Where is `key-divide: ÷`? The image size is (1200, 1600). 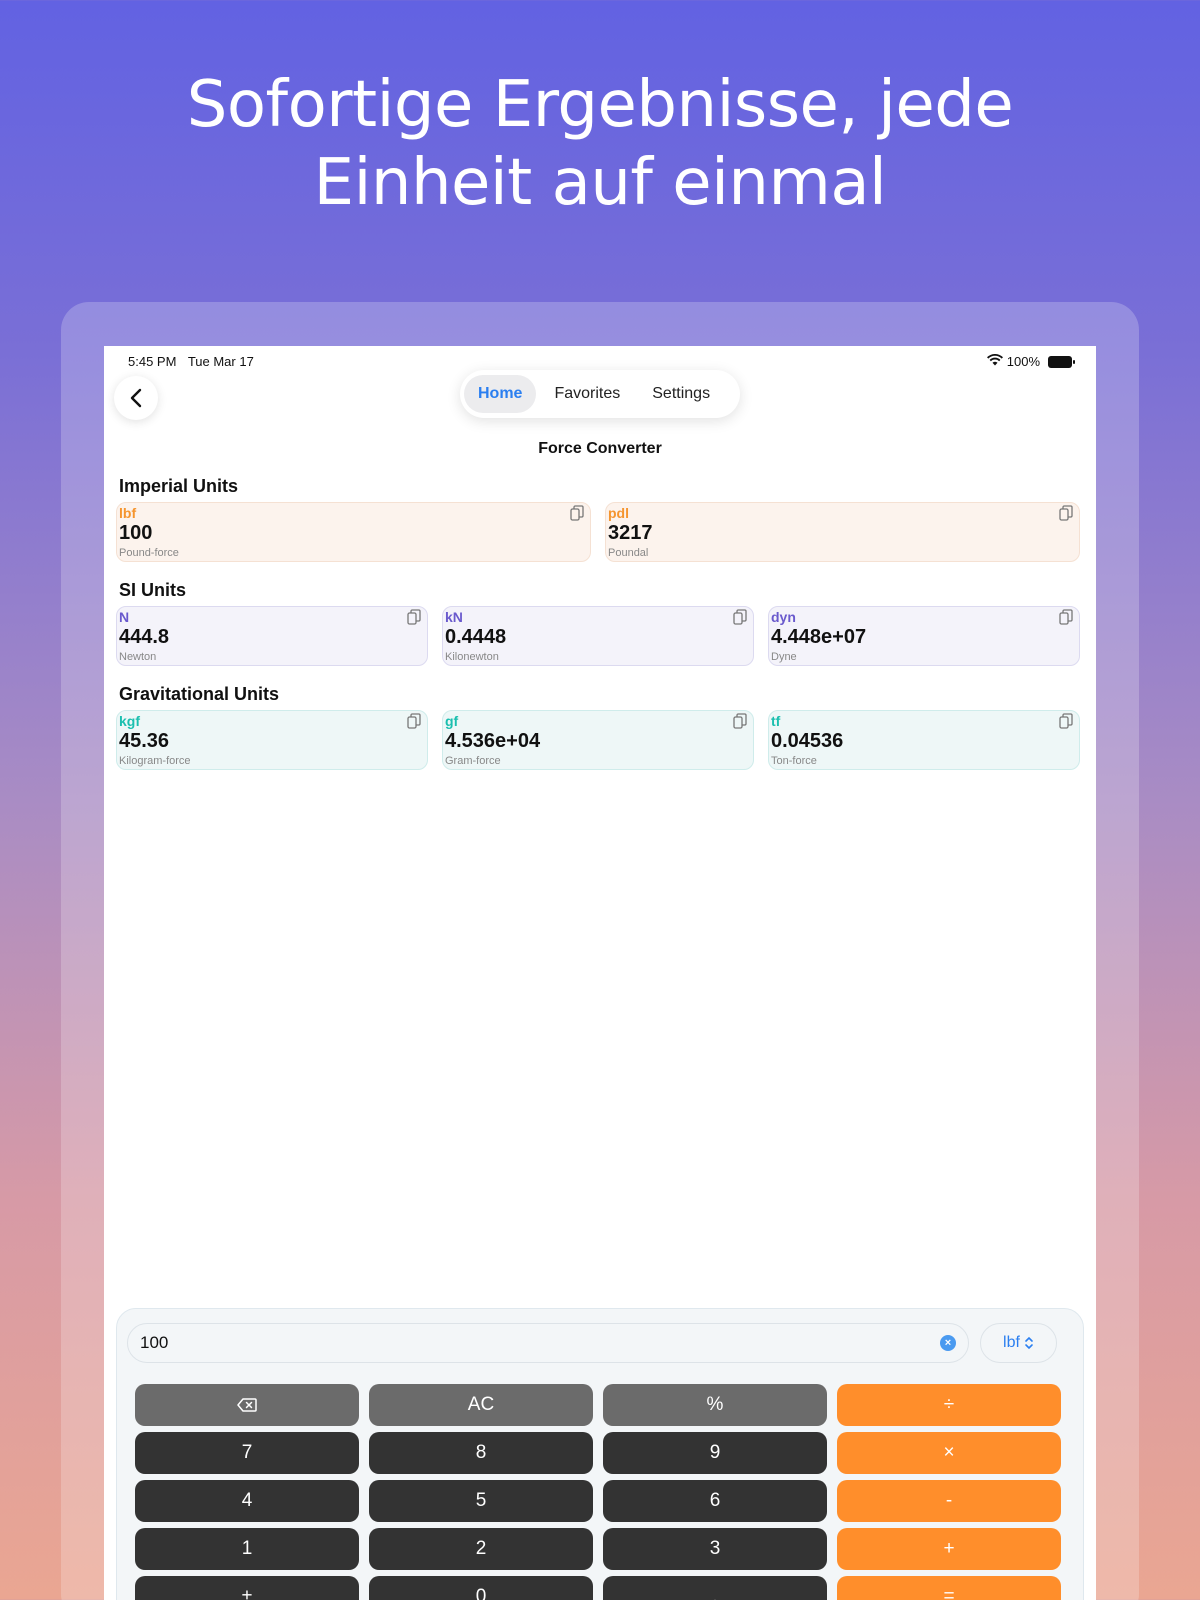
key-divide: ÷ is located at coordinates (949, 1405).